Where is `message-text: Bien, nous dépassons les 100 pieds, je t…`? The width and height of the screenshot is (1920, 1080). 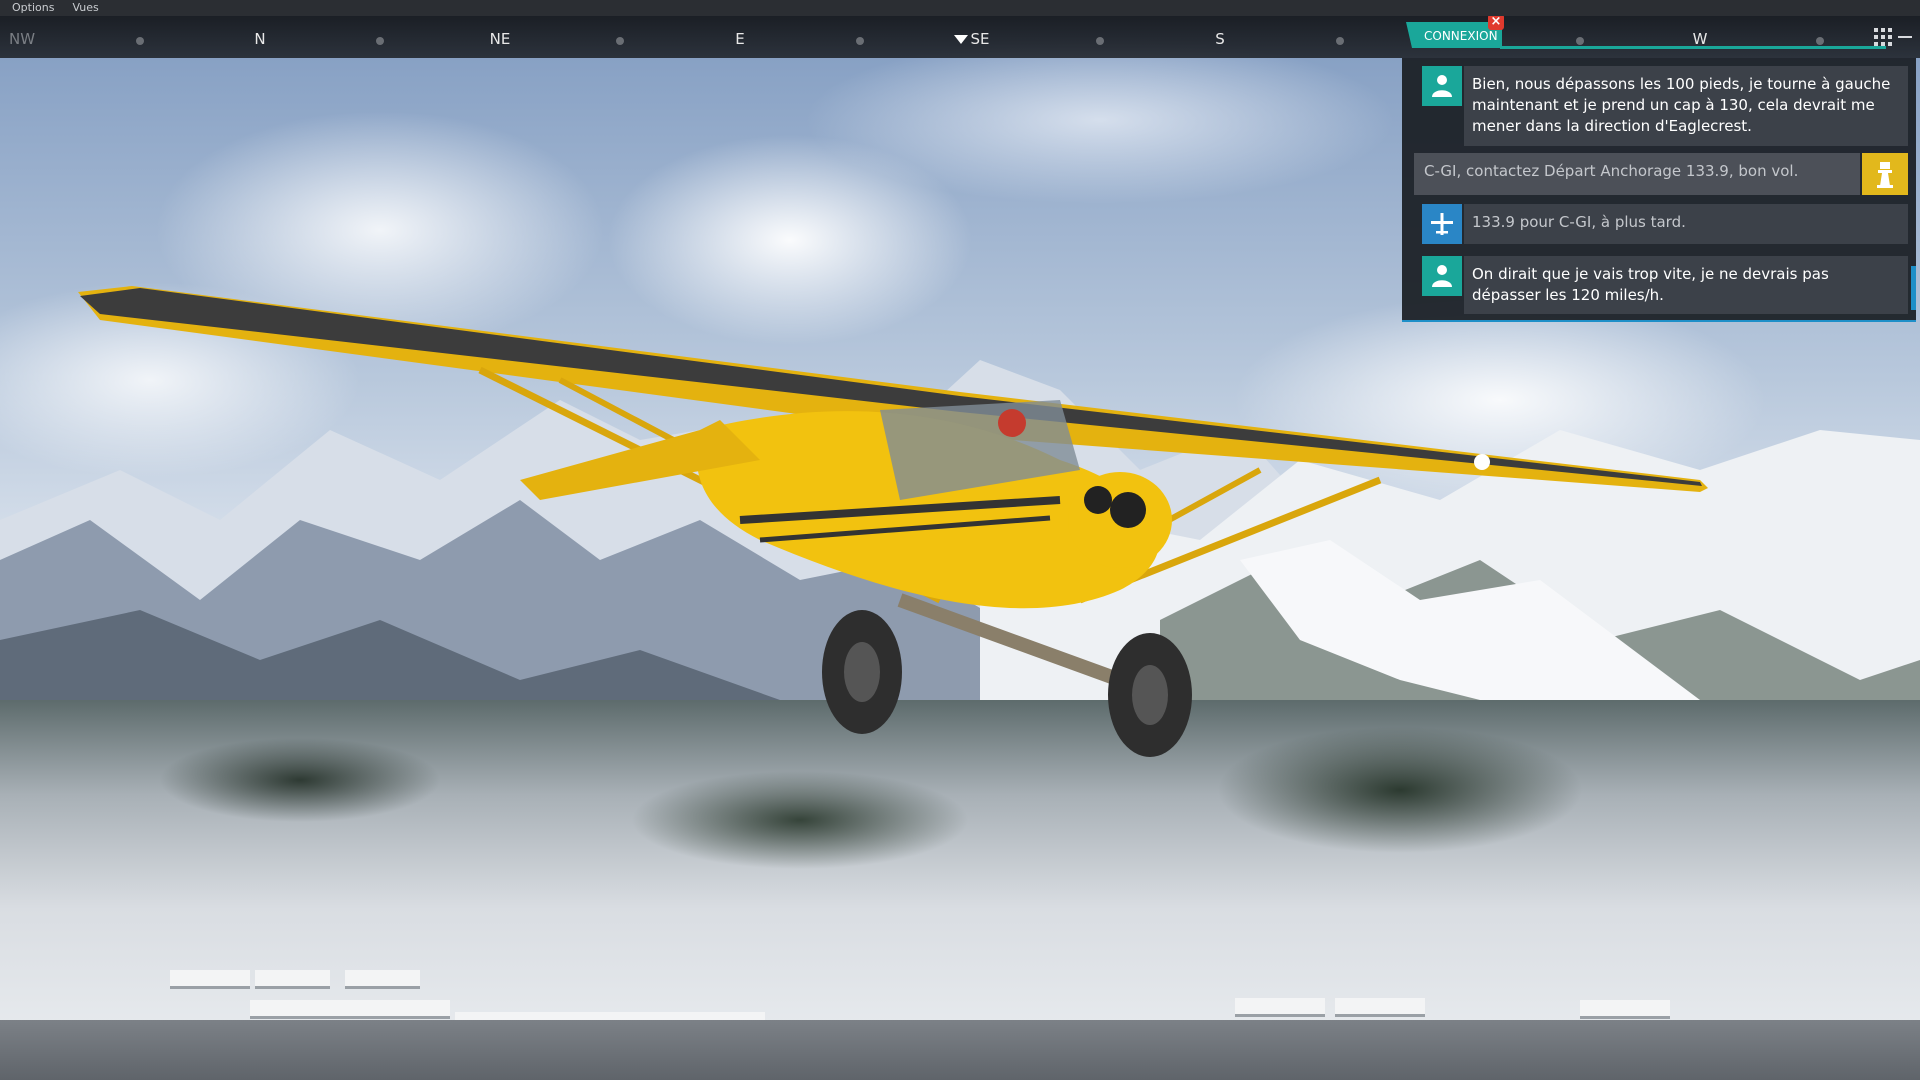
message-text: Bien, nous dépassons les 100 pieds, je t… is located at coordinates (1686, 106).